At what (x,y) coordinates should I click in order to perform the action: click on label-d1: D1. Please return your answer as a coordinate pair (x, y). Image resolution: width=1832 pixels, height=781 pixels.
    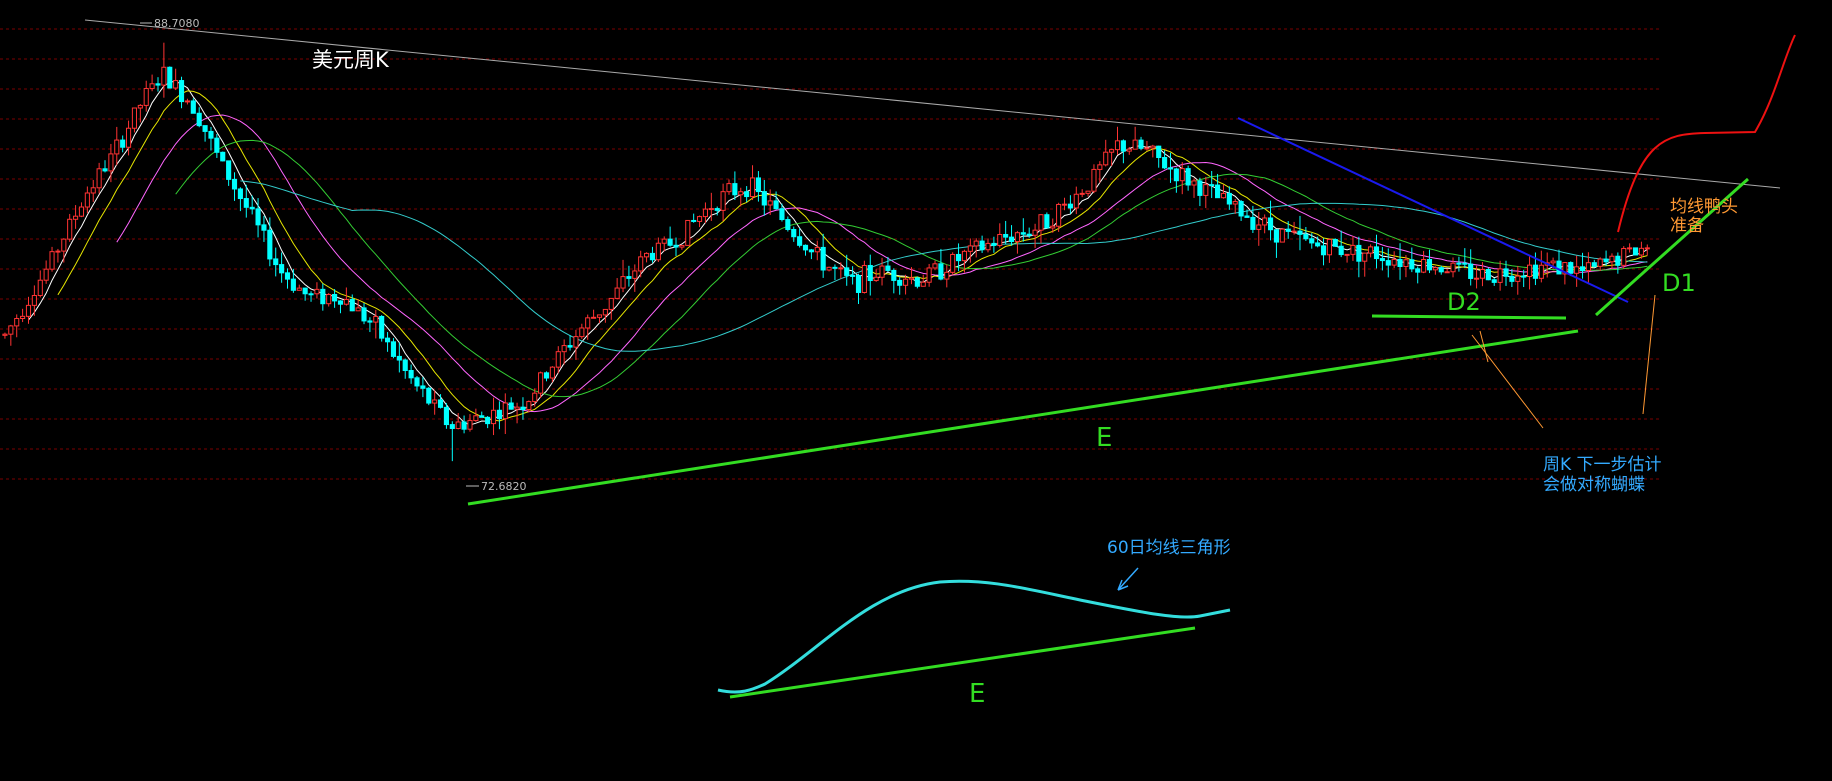
    Looking at the image, I should click on (1679, 283).